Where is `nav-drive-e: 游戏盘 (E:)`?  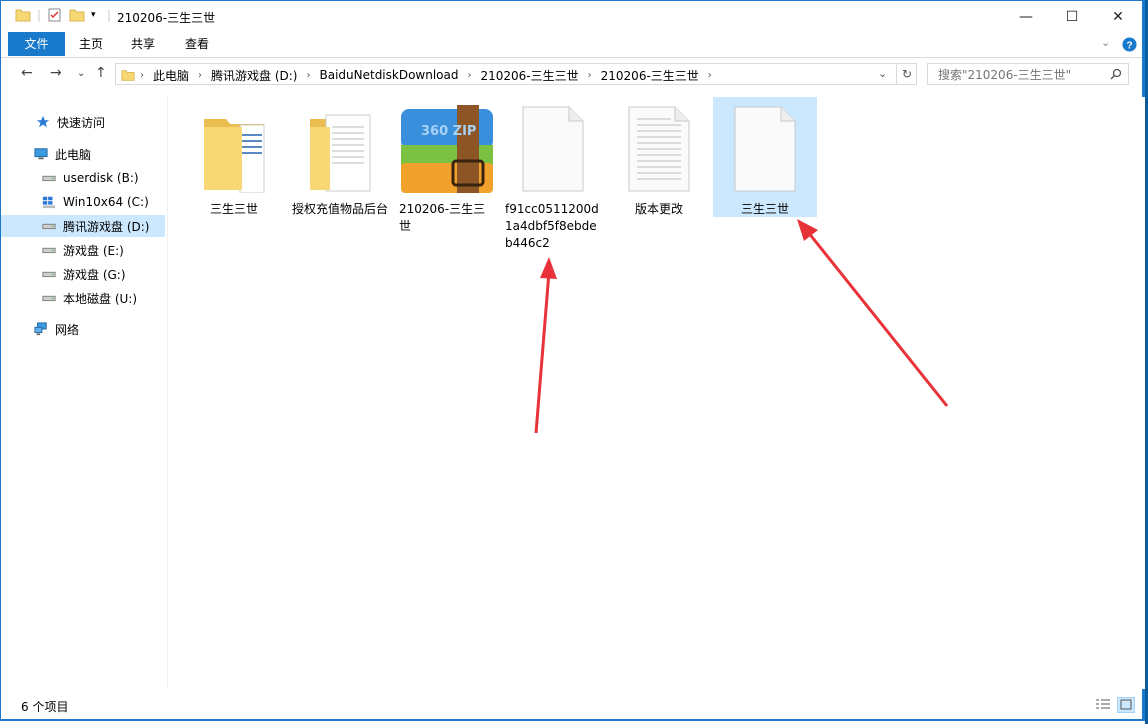
nav-drive-e: 游戏盘 (E:) is located at coordinates (83, 250).